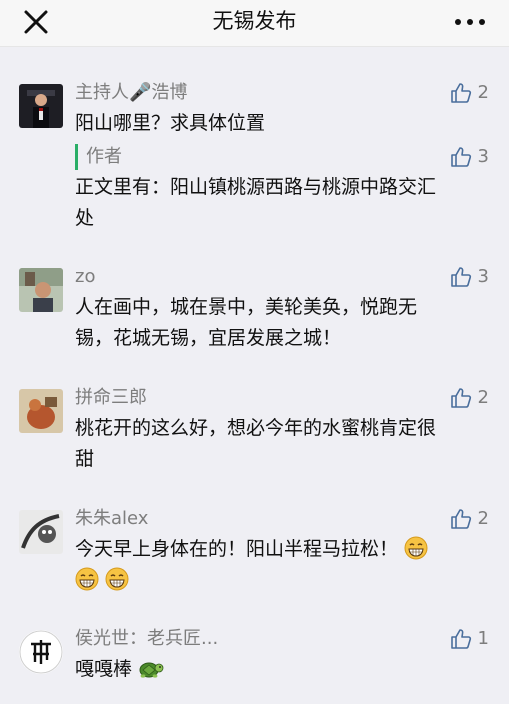 This screenshot has width=509, height=704. Describe the element at coordinates (237, 549) in the screenshot. I see `comment-text-span: 今天早上身体在的！阳山半程马拉松！` at that location.